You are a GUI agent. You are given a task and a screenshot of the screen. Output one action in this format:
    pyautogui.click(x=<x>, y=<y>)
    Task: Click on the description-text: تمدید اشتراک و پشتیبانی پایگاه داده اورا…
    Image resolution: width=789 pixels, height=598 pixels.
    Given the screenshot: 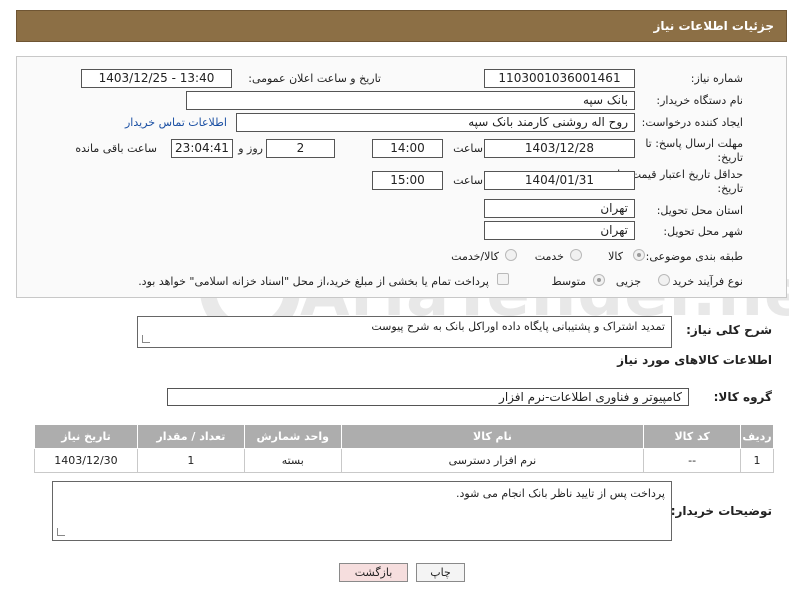 What is the action you would take?
    pyautogui.click(x=518, y=326)
    